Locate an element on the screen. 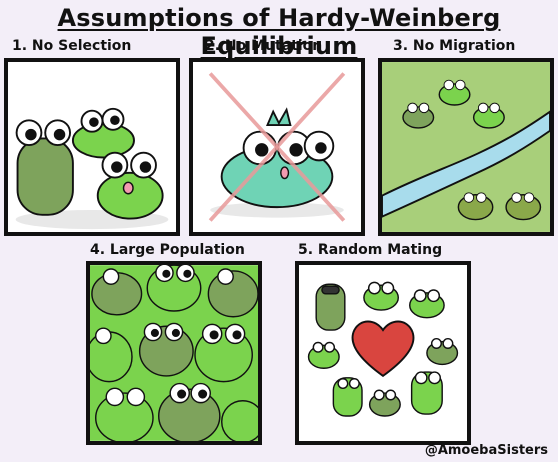  frog-dark-icon is located at coordinates (44, 167).